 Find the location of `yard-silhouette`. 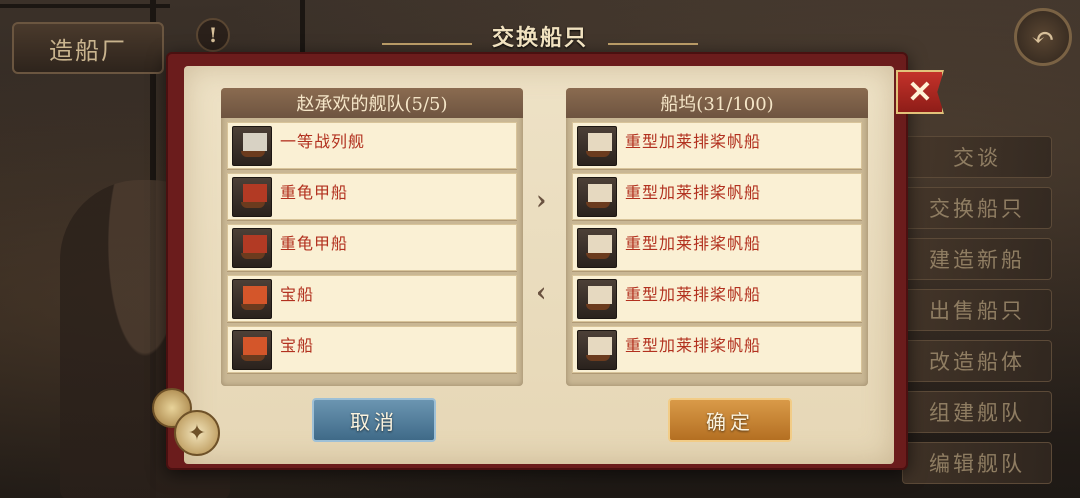

yard-silhouette is located at coordinates (85, 6).